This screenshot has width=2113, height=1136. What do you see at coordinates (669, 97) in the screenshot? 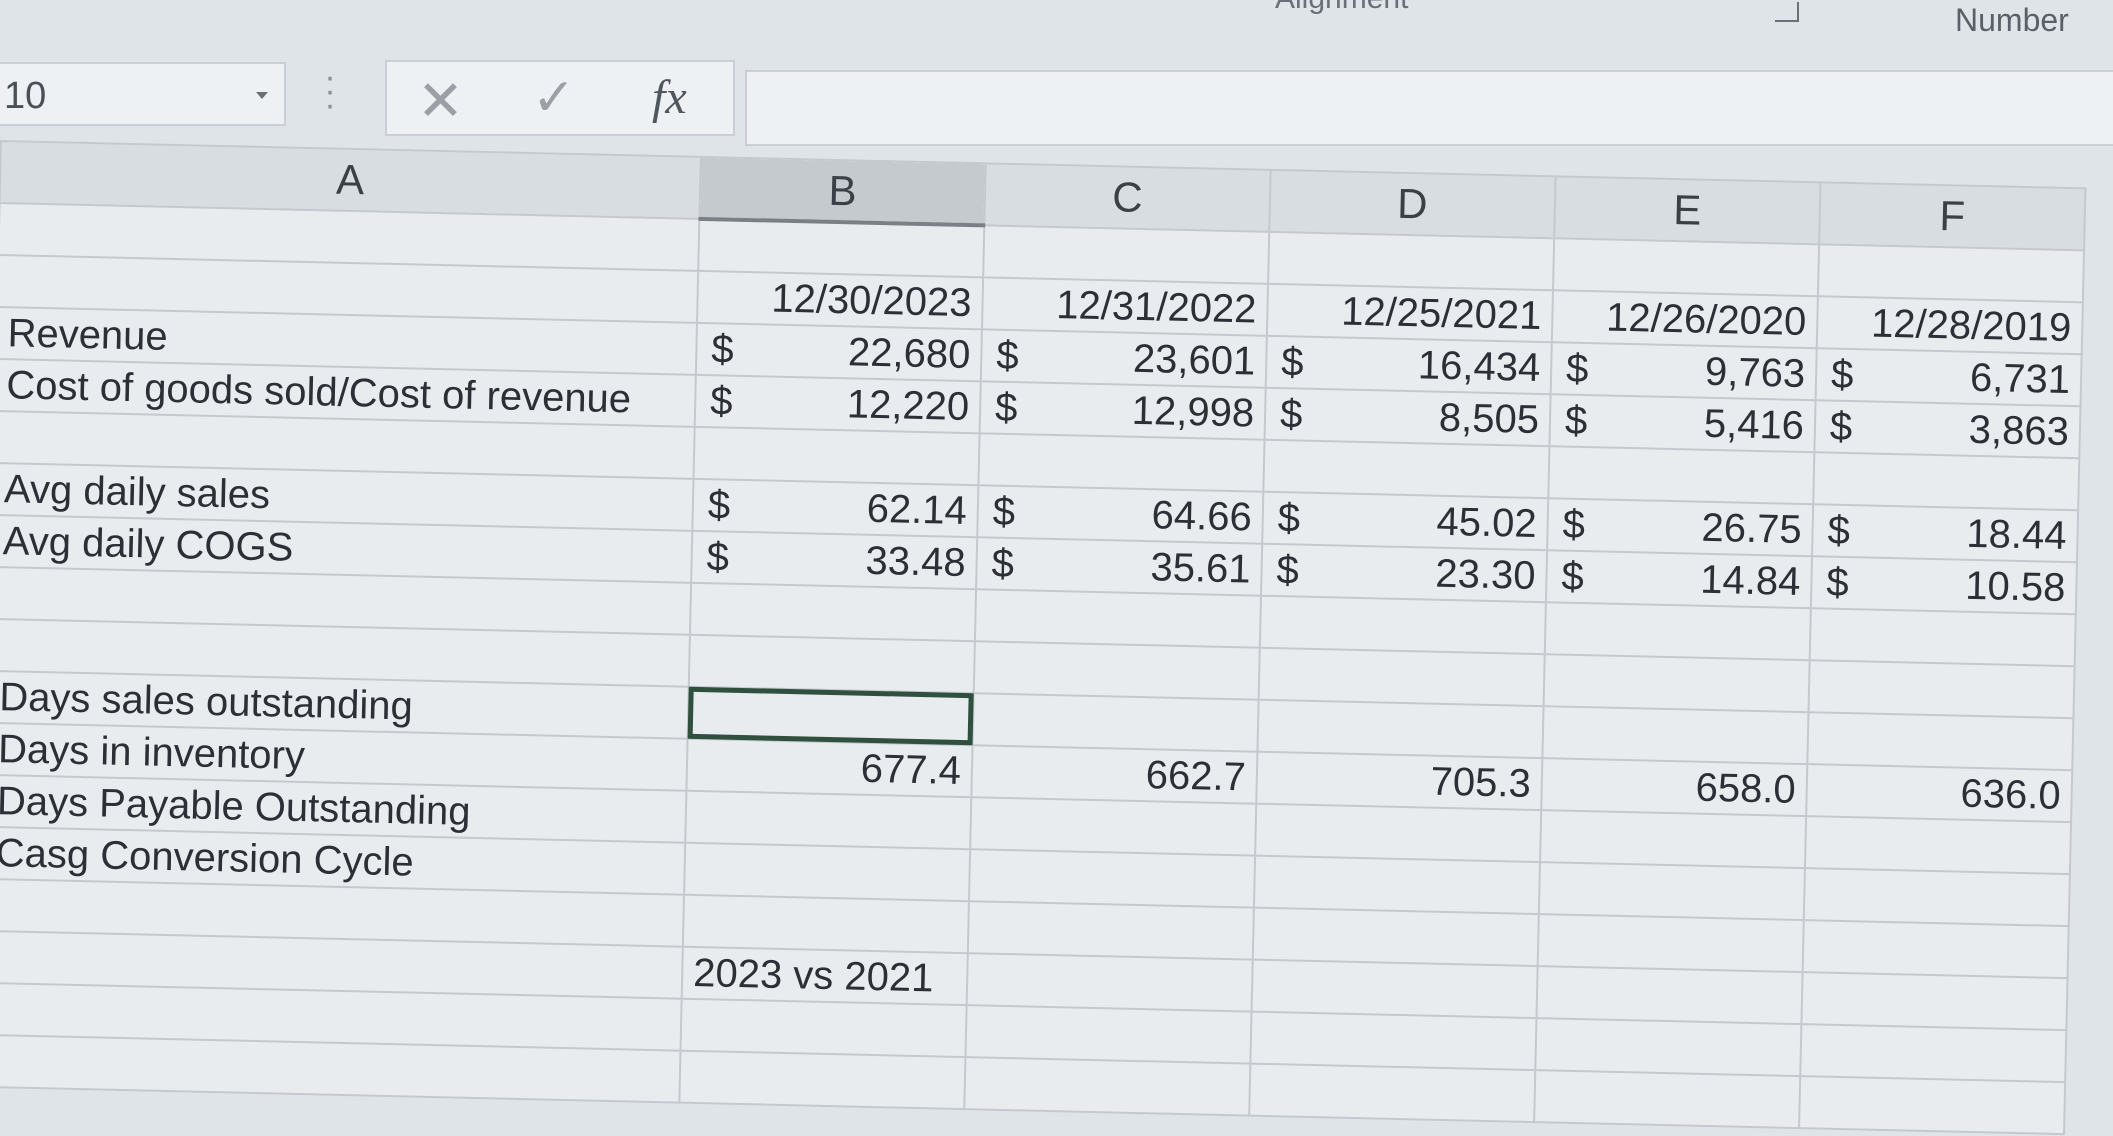
I see `insert-function-icon: fx` at bounding box center [669, 97].